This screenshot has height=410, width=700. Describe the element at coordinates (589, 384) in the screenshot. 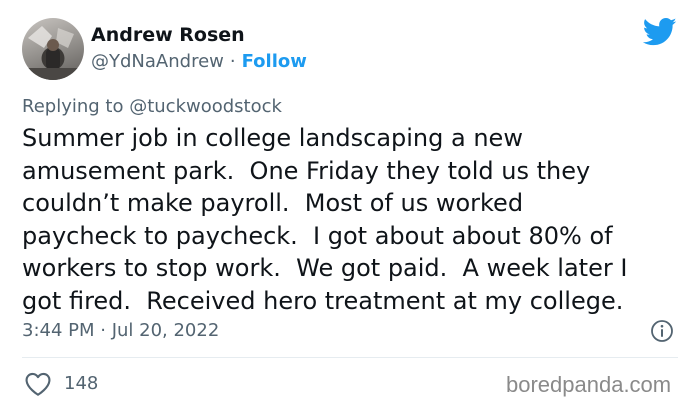

I see `watermark: boredpanda.com` at that location.